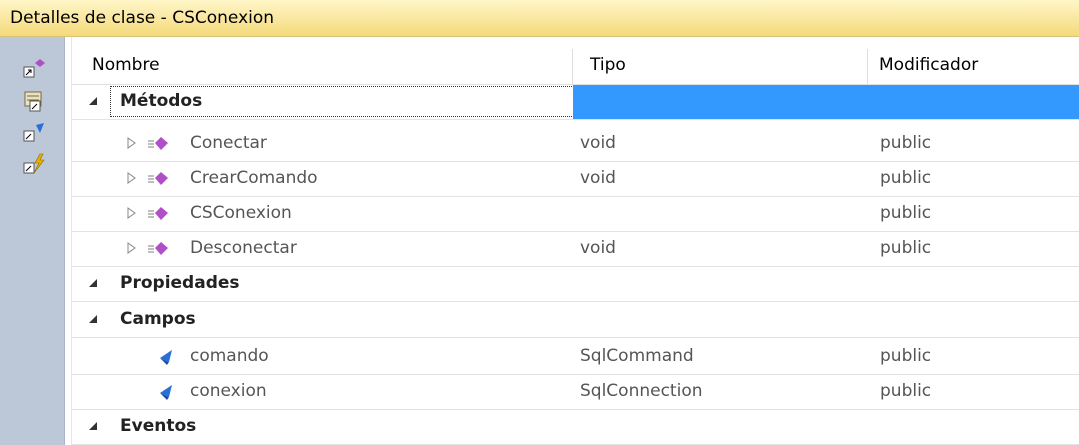 The height and width of the screenshot is (445, 1079). Describe the element at coordinates (142, 18) in the screenshot. I see `window-title: Detalles de clase - CSConexion` at that location.